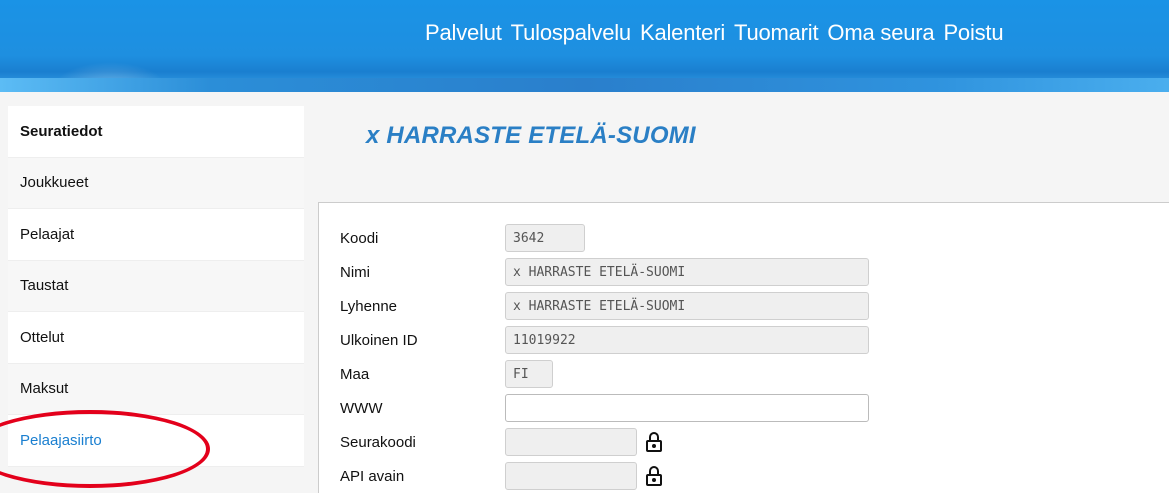 Image resolution: width=1169 pixels, height=493 pixels. Describe the element at coordinates (463, 33) in the screenshot. I see `nav-palvelut: Palvelut` at that location.